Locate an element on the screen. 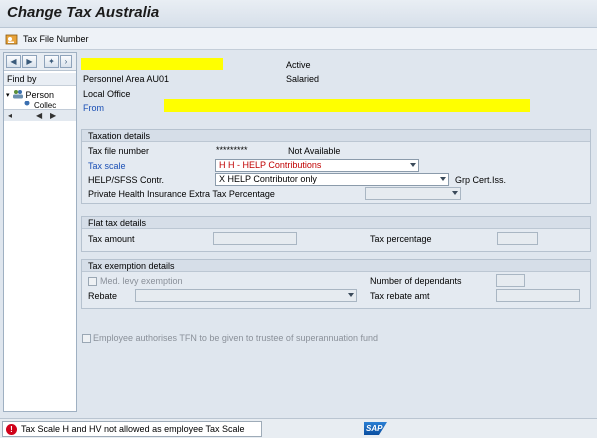 The height and width of the screenshot is (438, 597). find-by-header: Find by is located at coordinates (40, 79).